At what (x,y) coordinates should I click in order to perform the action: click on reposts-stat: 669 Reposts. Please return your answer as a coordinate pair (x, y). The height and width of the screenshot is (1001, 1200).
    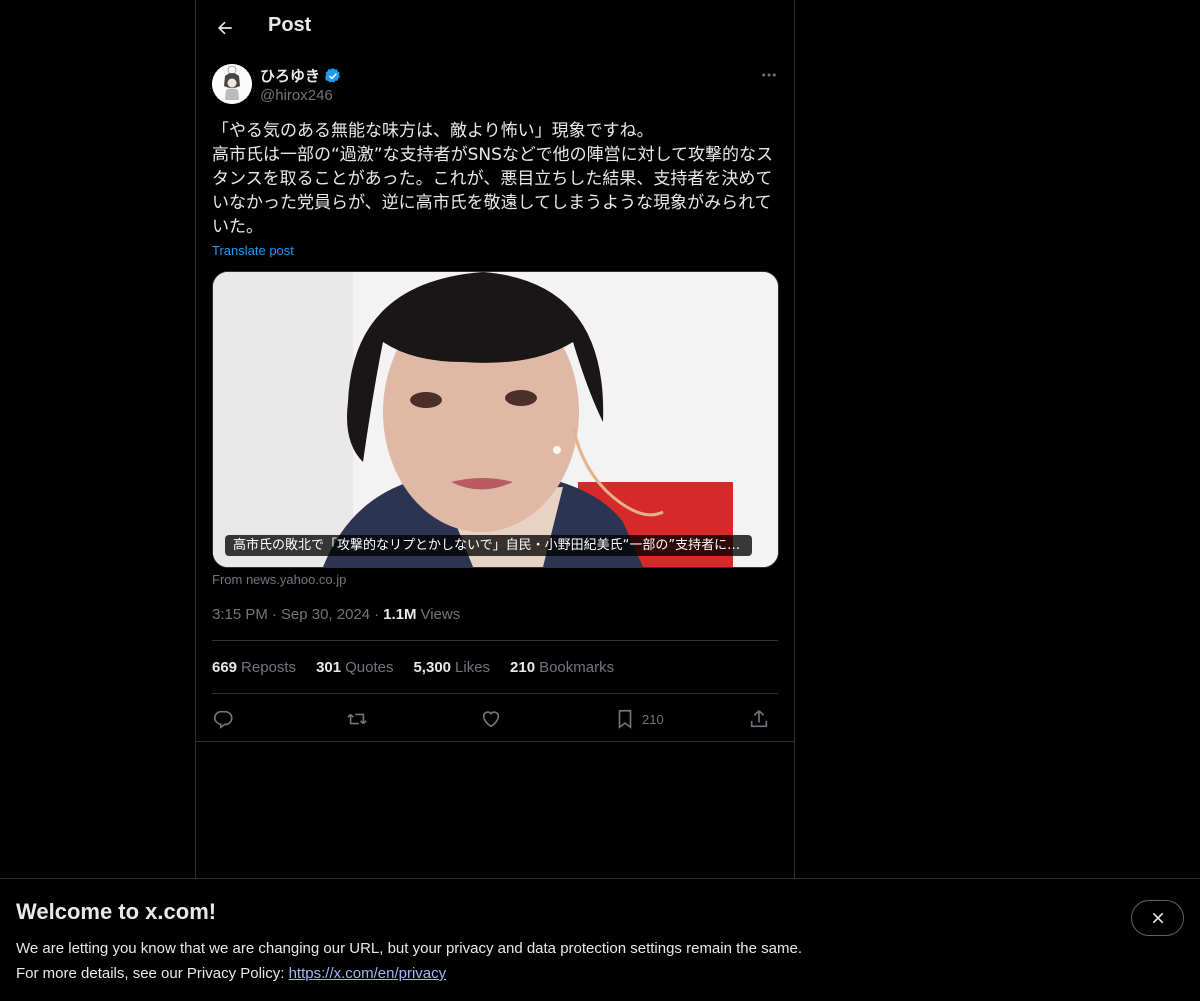
    Looking at the image, I should click on (254, 667).